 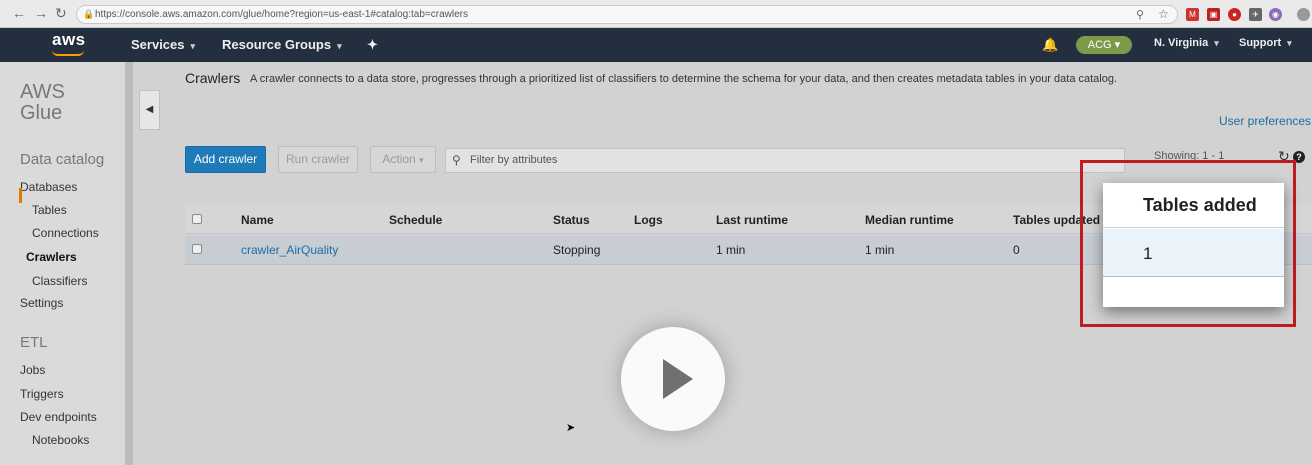 I want to click on tables-added-value: 1, so click(x=1148, y=253).